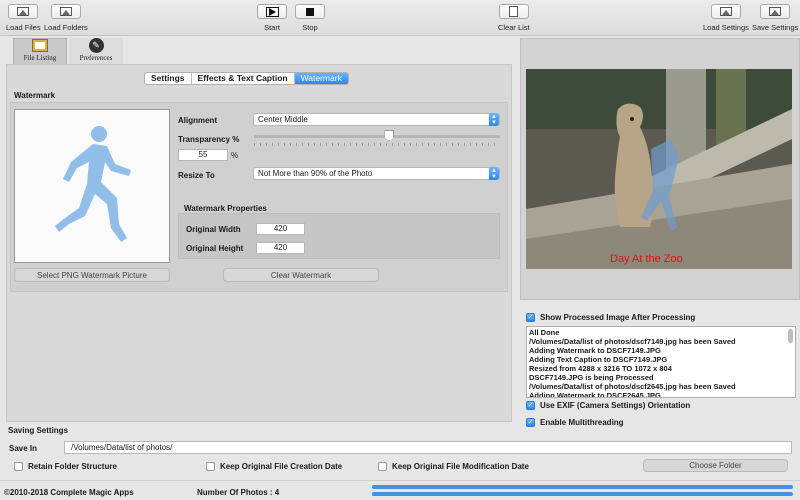 Image resolution: width=800 pixels, height=500 pixels. Describe the element at coordinates (582, 487) in the screenshot. I see `progress-bar` at that location.